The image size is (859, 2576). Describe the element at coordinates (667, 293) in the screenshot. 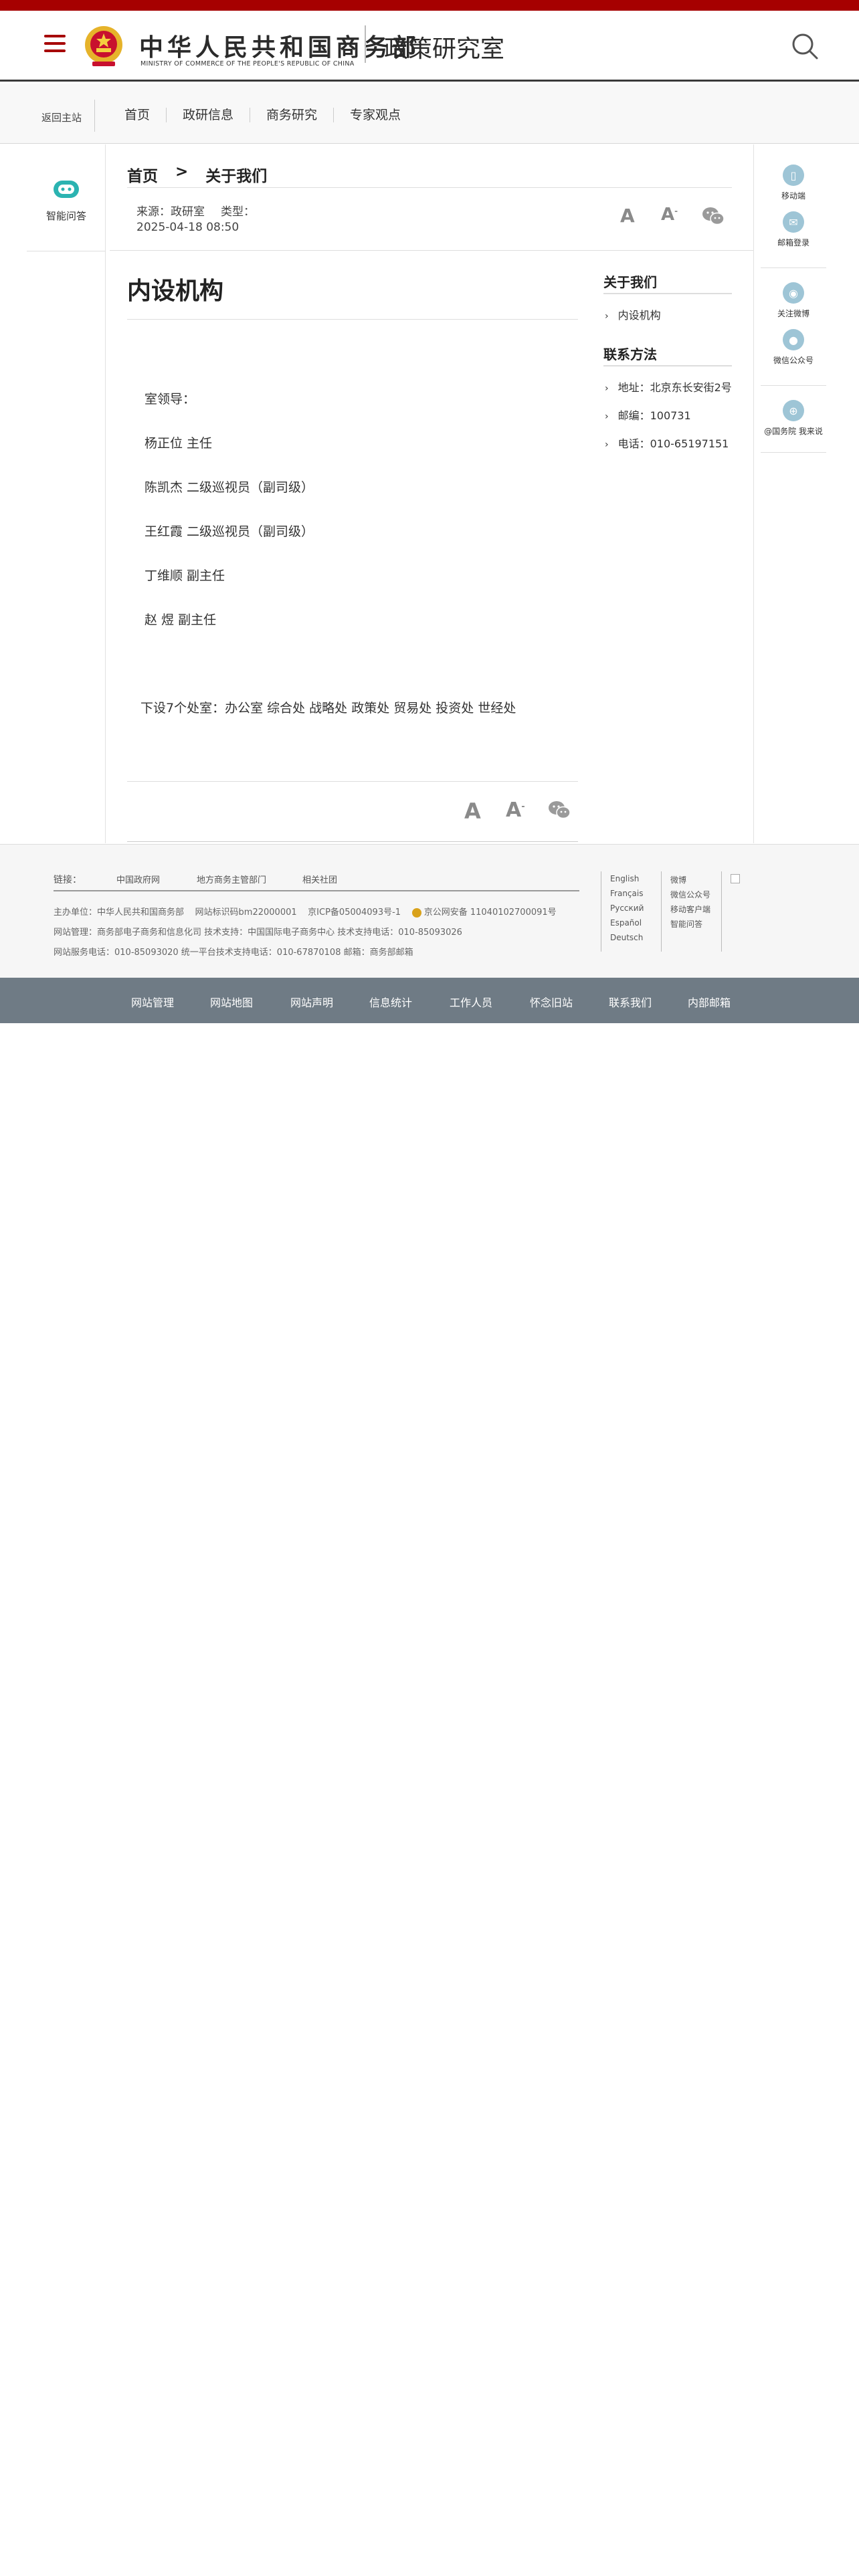

I see `aside-about-divider` at that location.